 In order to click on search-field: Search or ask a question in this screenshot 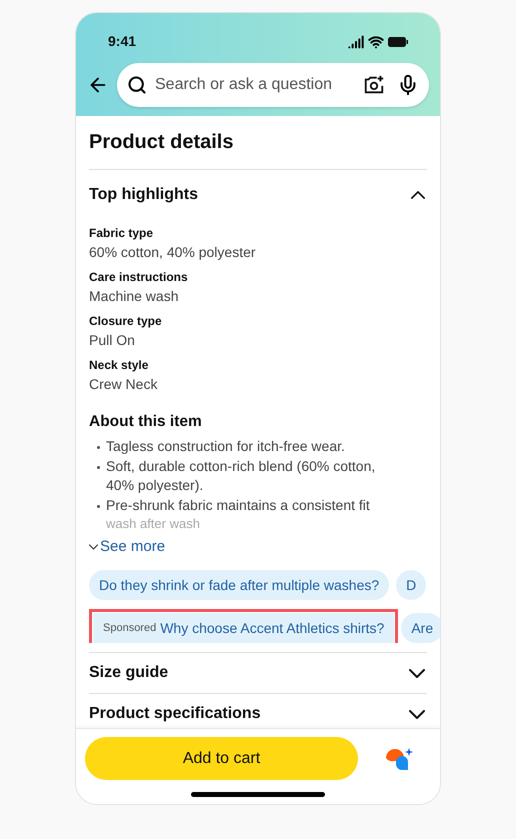, I will do `click(273, 85)`.